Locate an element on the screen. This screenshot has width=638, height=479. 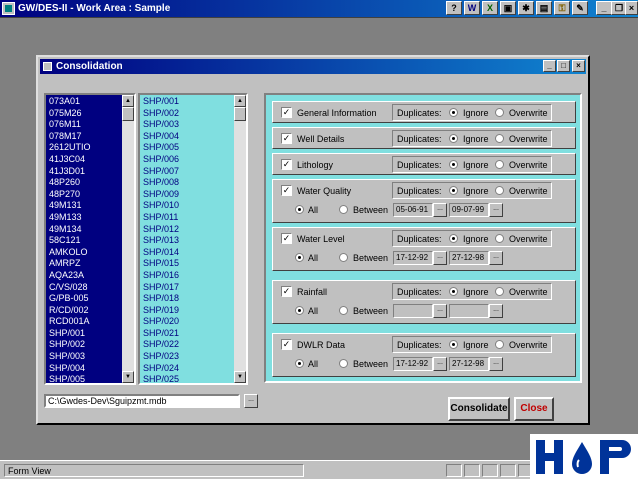
list-item: SHP/005 is located at coordinates (161, 148).